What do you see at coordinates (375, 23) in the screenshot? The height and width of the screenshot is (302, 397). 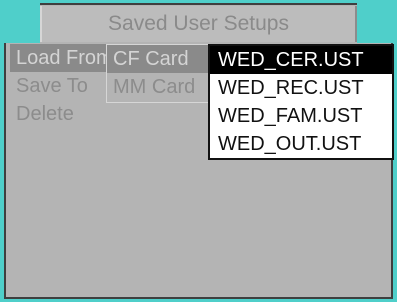 I see `right-accent` at bounding box center [375, 23].